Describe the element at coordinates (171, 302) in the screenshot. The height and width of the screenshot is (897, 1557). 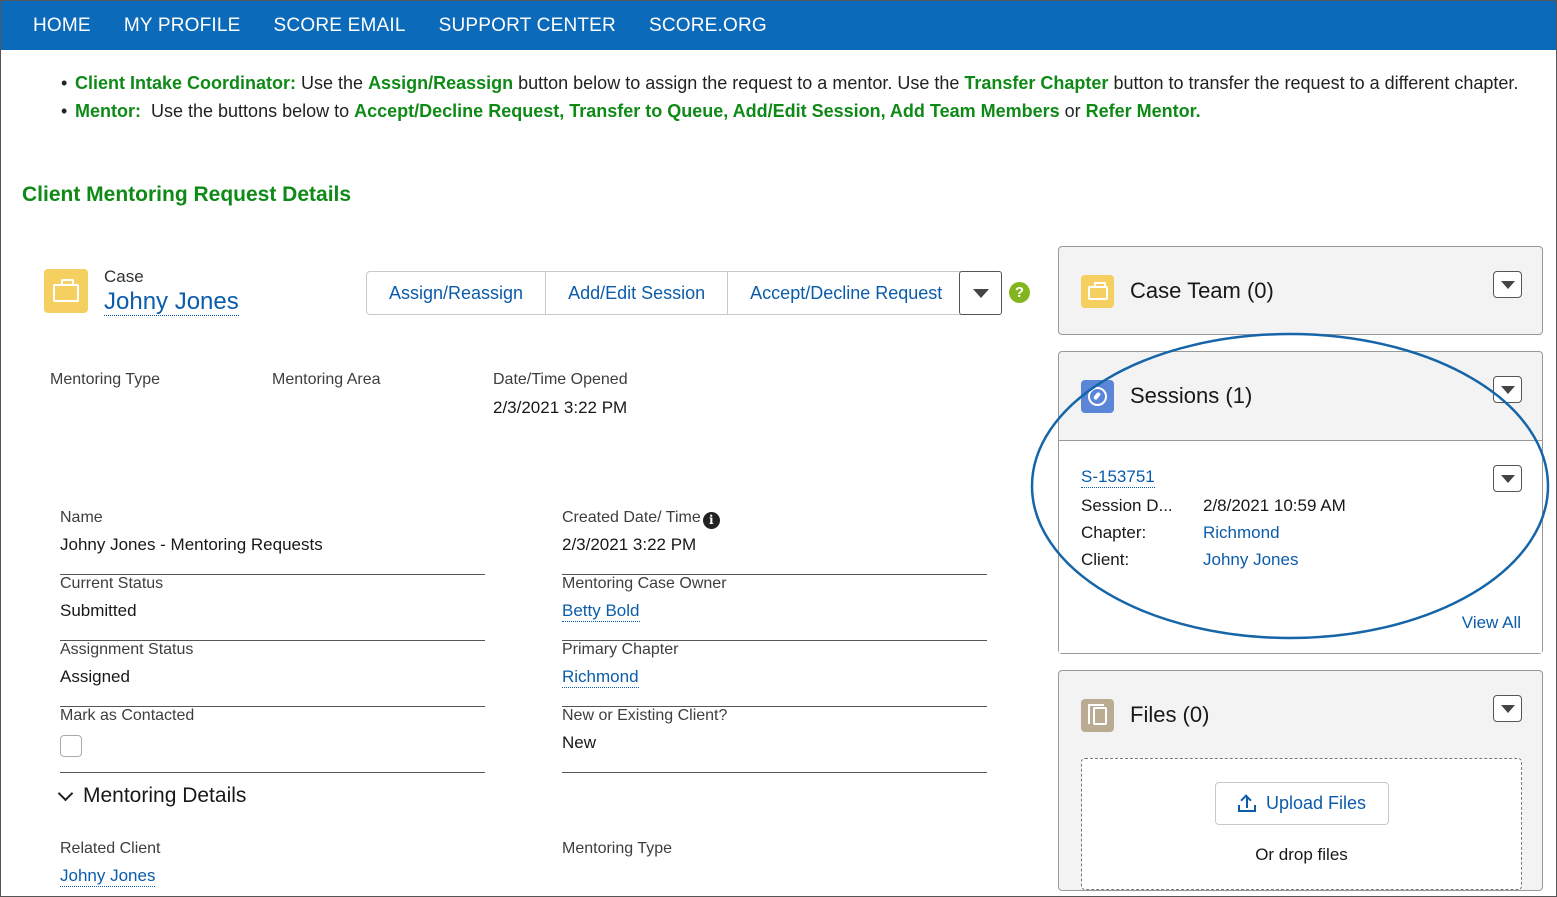
I see `case-name-link: Johny Jones` at that location.